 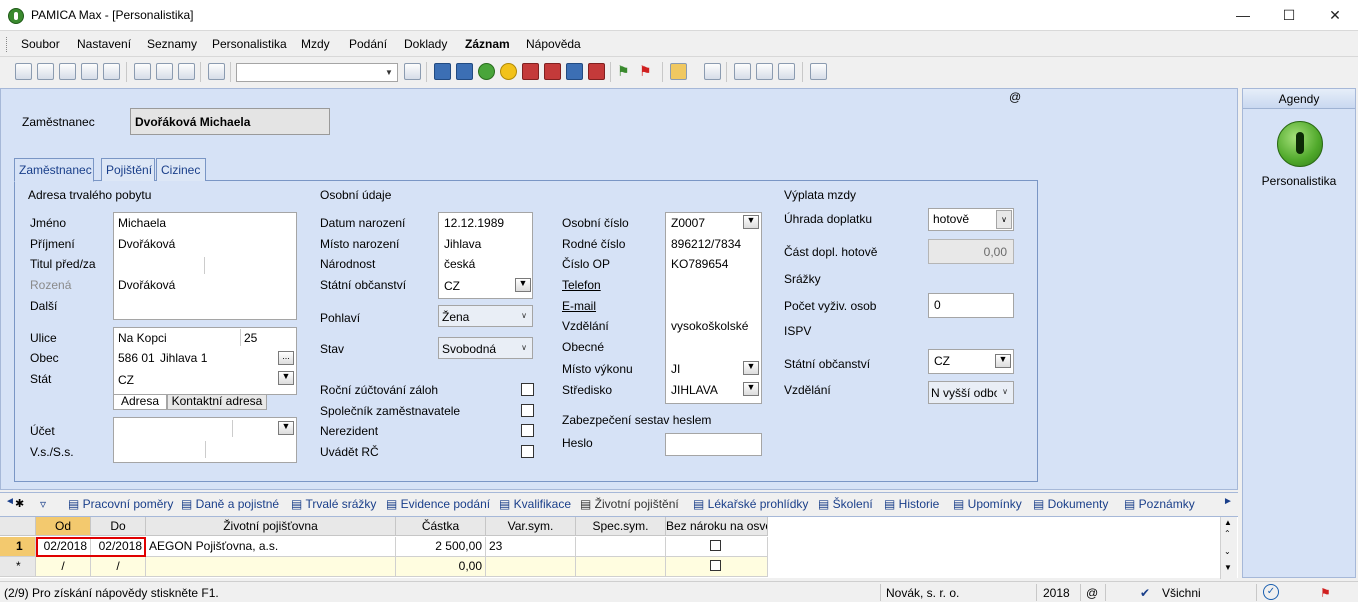 What do you see at coordinates (1335, 15) in the screenshot?
I see `close-button: ✕` at bounding box center [1335, 15].